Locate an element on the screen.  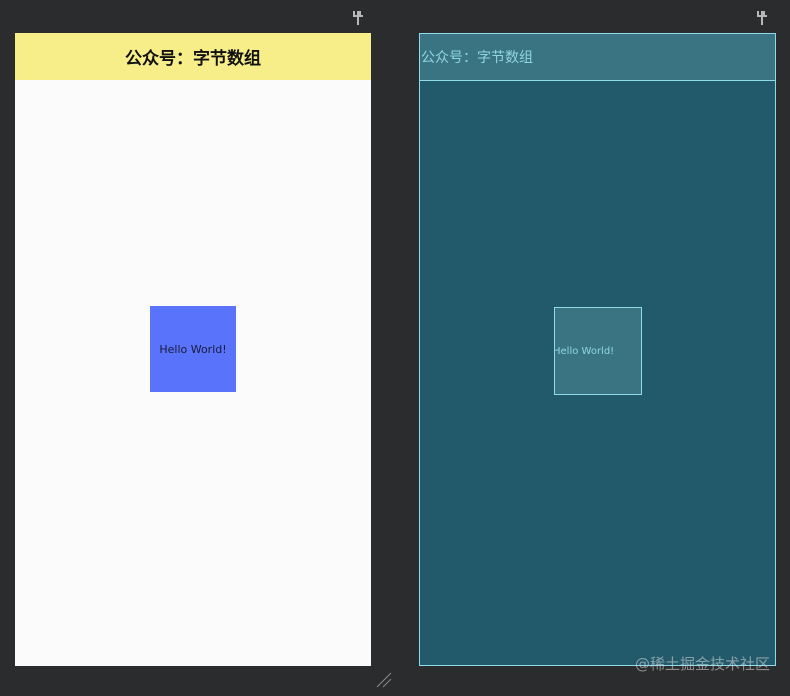
hello-world-view: Hello World! is located at coordinates (193, 349).